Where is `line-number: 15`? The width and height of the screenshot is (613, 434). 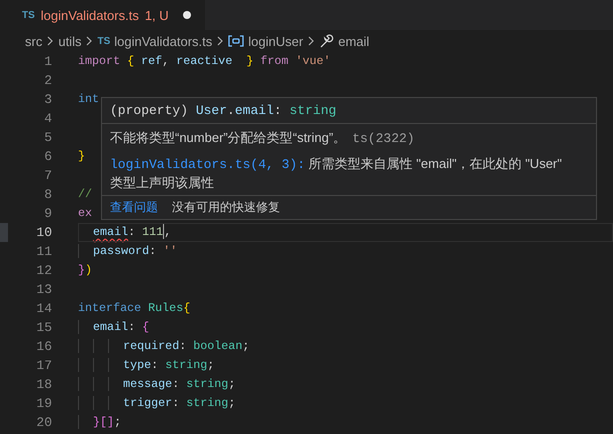
line-number: 15 is located at coordinates (43, 327).